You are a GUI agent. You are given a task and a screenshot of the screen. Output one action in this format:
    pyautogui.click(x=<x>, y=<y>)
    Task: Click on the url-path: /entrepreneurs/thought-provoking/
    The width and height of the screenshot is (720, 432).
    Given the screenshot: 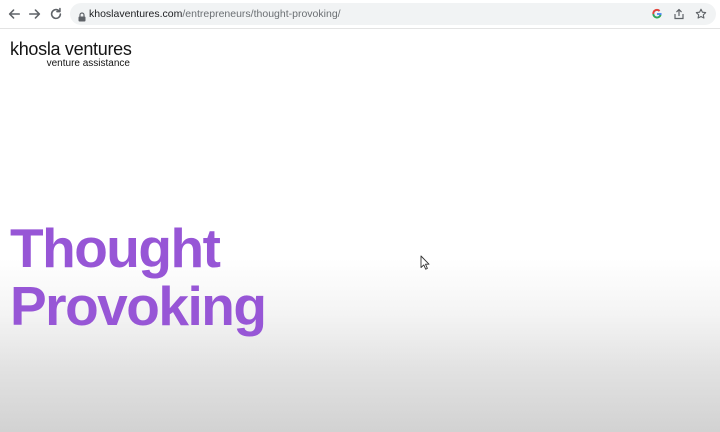 What is the action you would take?
    pyautogui.click(x=261, y=14)
    